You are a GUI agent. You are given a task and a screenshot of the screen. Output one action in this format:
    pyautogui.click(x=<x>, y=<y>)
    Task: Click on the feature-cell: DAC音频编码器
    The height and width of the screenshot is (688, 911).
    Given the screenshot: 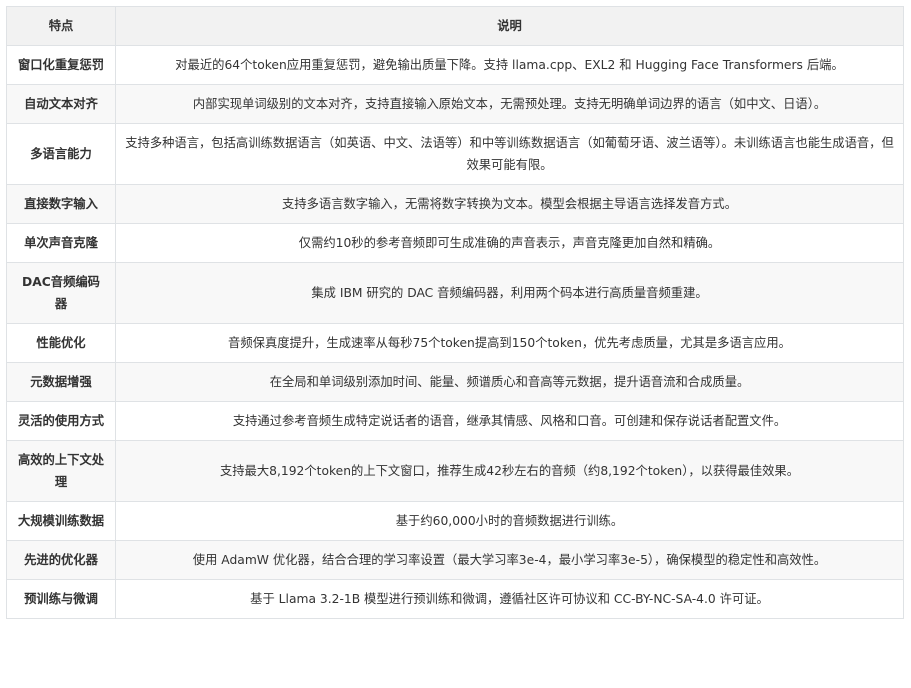 What is the action you would take?
    pyautogui.click(x=61, y=293)
    